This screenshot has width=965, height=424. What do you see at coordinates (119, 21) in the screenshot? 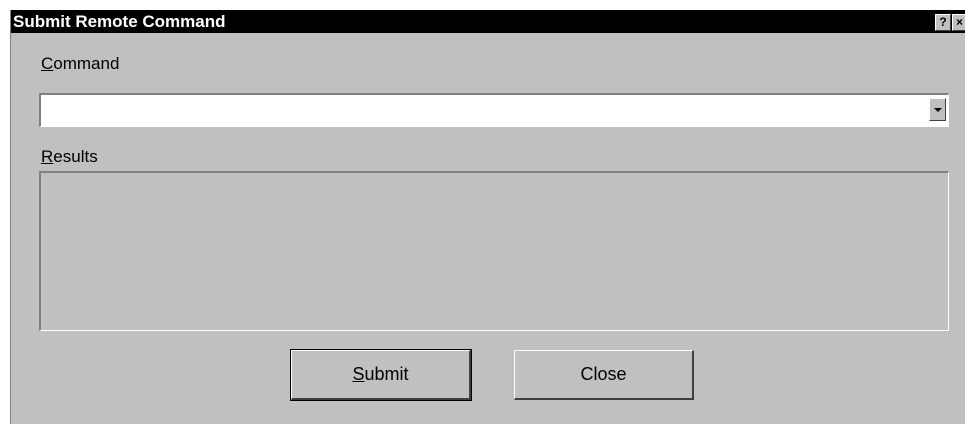
I see `window-title: Submit Remote Command` at bounding box center [119, 21].